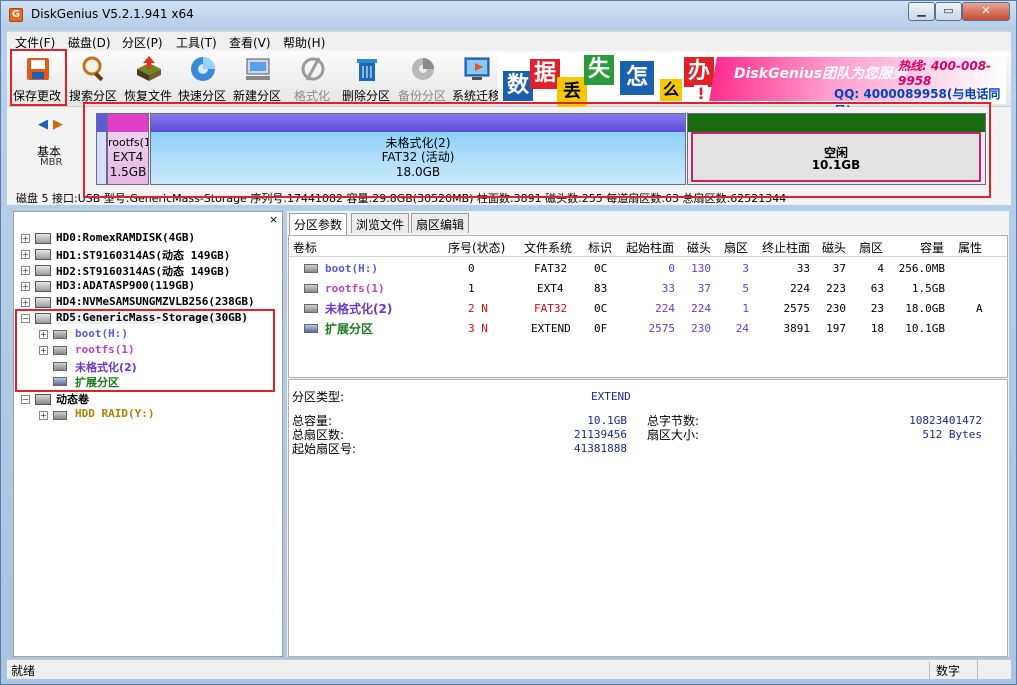 The width and height of the screenshot is (1017, 685). I want to click on backup-partition-button: 备份分区, so click(422, 78).